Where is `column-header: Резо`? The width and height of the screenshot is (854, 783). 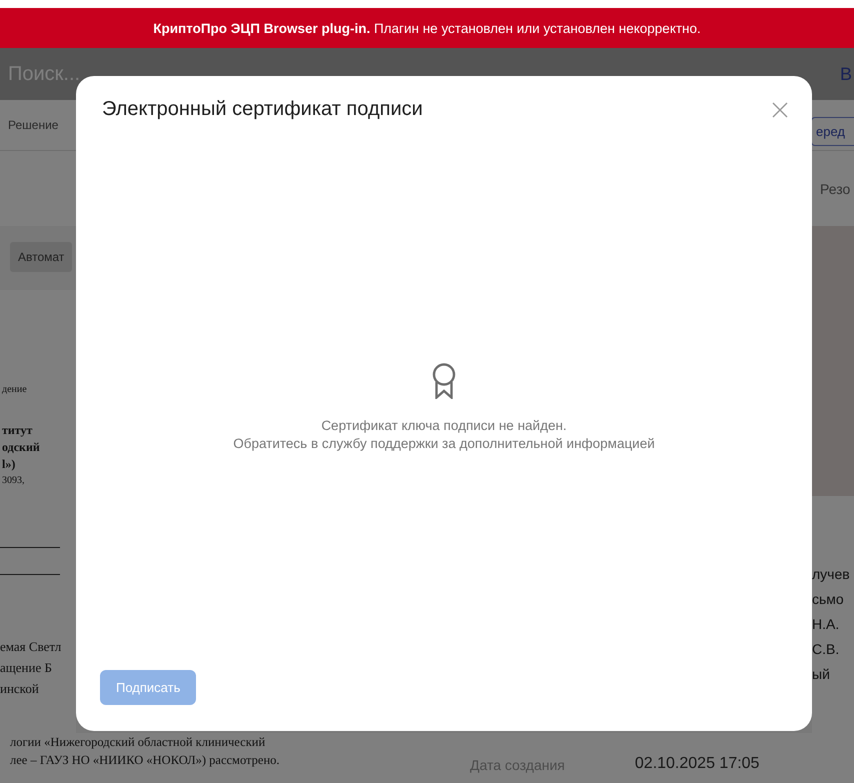 column-header: Резо is located at coordinates (836, 188).